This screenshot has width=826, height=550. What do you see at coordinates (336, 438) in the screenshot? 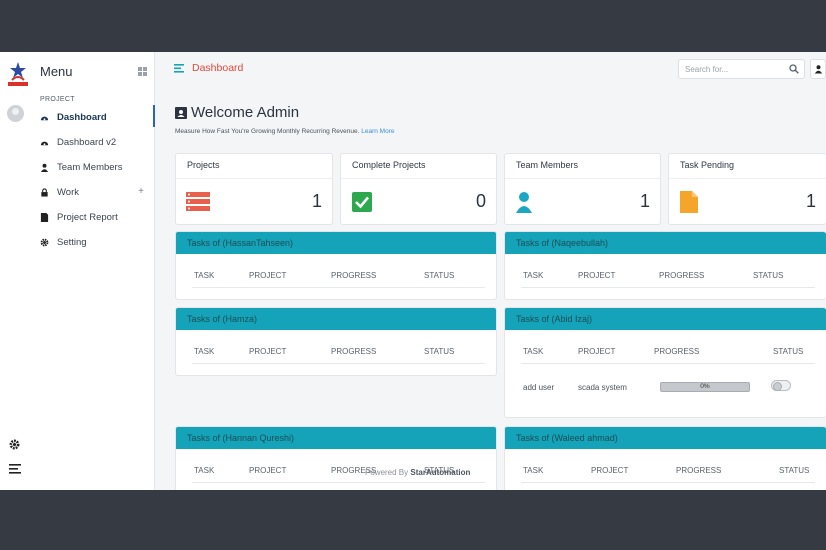
I see `task-card-title: Tasks of (Hannan Qureshi)` at bounding box center [336, 438].